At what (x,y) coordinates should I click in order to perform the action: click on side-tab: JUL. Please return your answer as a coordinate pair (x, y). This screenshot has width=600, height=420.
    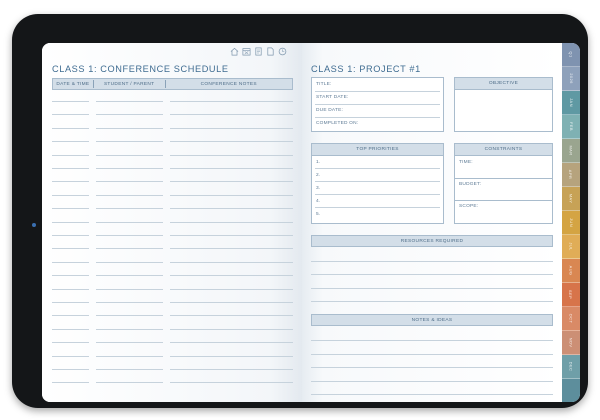
    Looking at the image, I should click on (571, 247).